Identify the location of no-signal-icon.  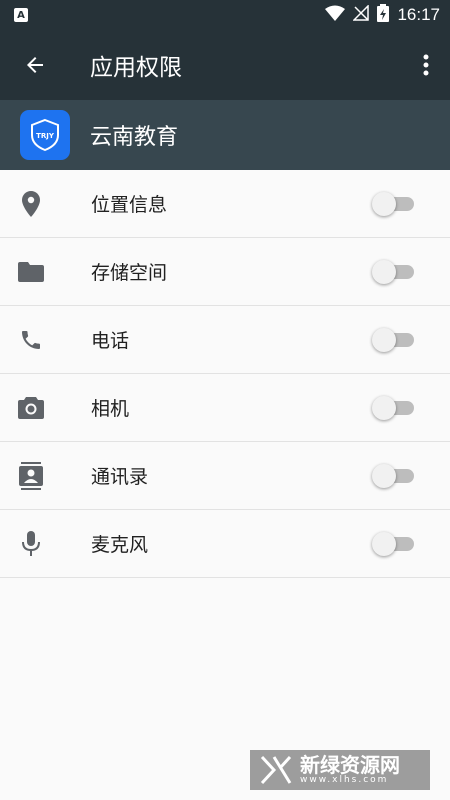
(361, 14).